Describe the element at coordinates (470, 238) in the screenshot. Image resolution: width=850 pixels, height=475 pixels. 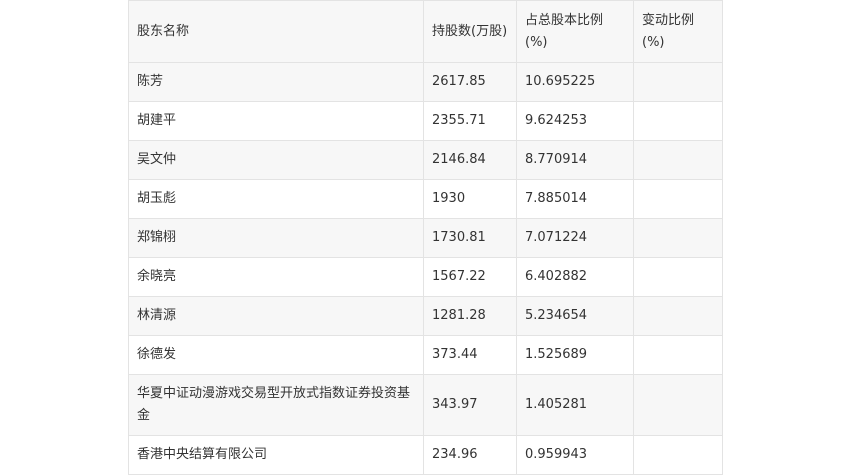
I see `cell-shares-held: 1730.81` at that location.